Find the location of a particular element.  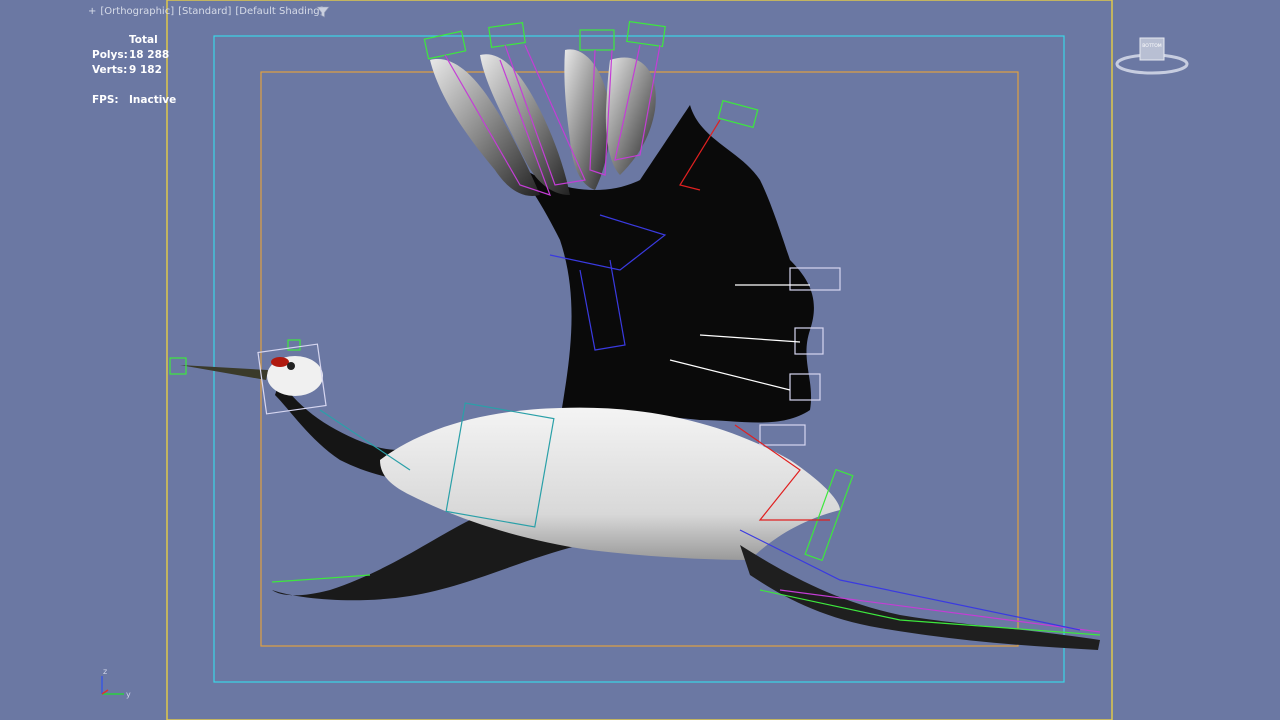

stats-verts-label: Verts: is located at coordinates (110, 70).